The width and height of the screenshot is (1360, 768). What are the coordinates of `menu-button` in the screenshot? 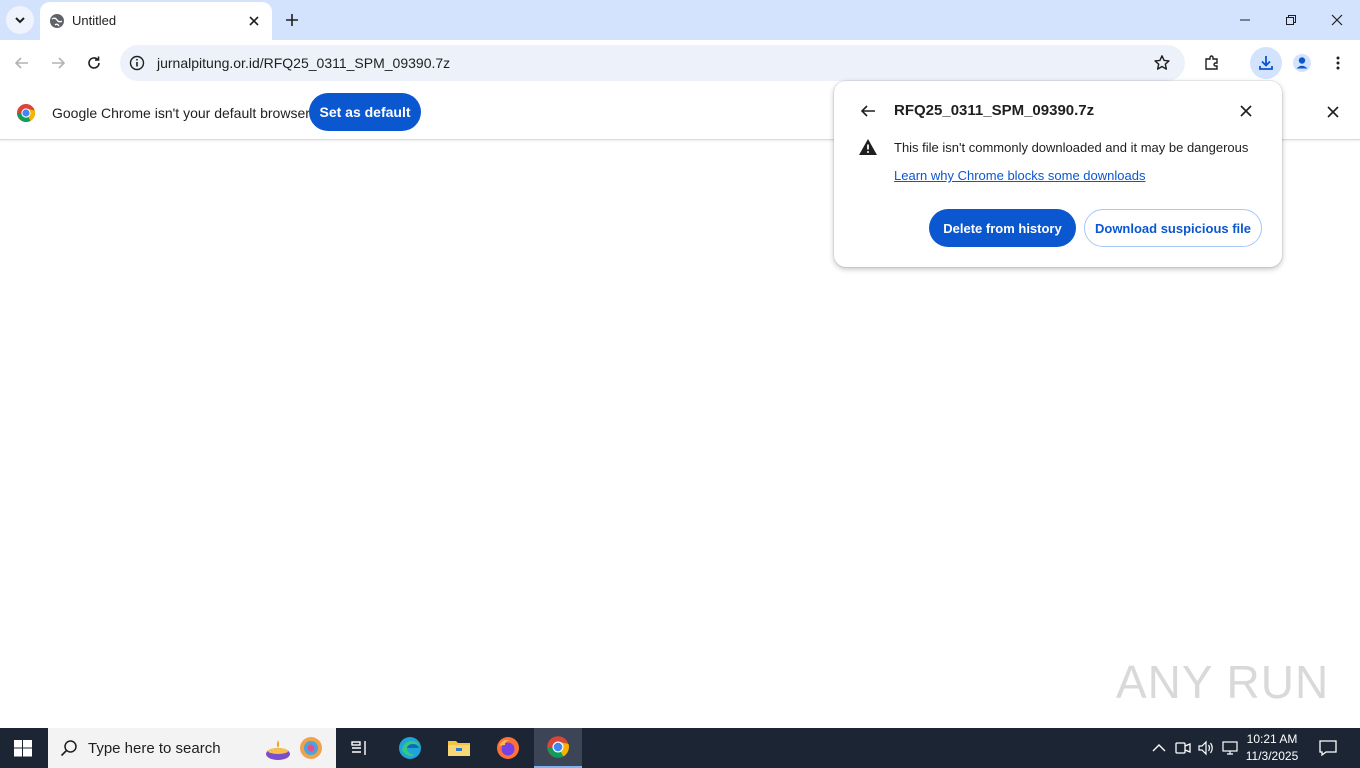 It's located at (1338, 63).